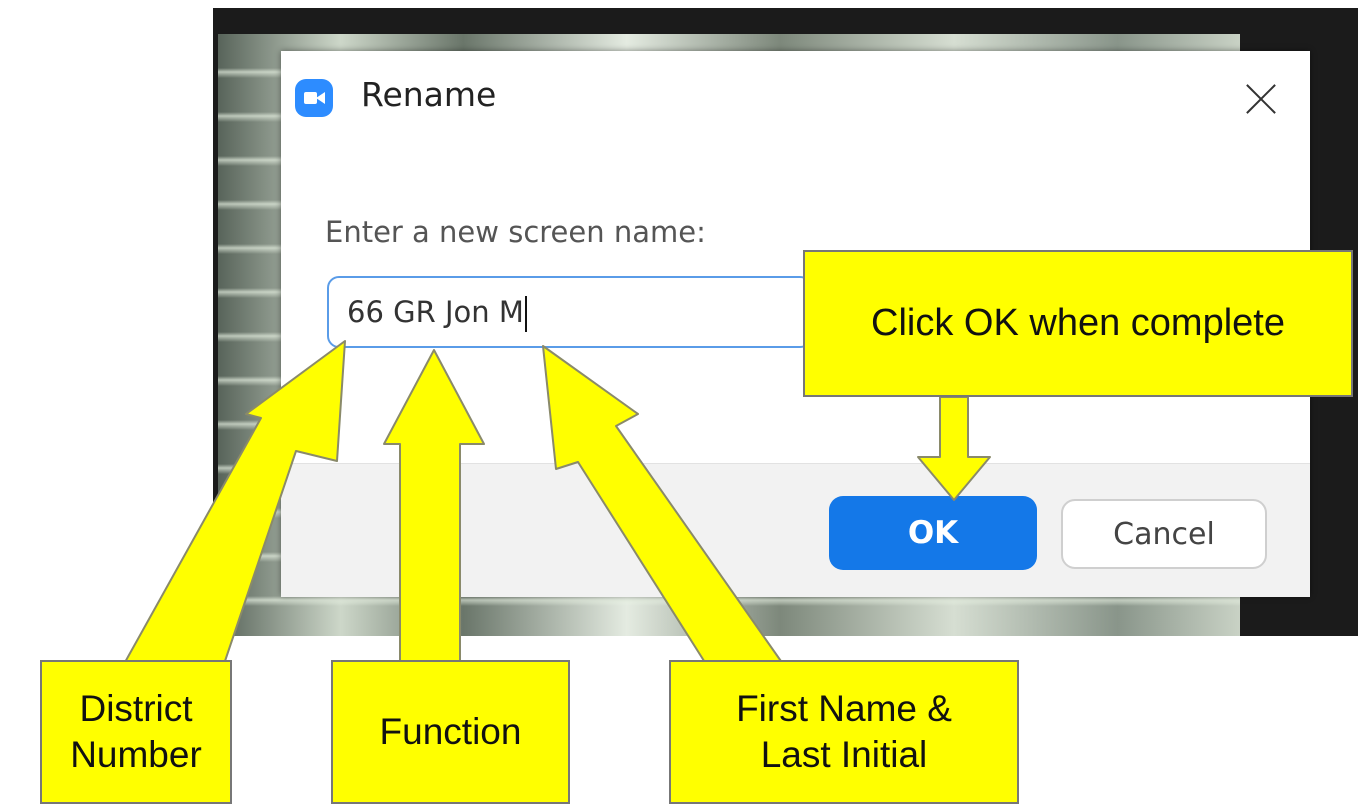  Describe the element at coordinates (1262, 99) in the screenshot. I see `close-icon` at that location.